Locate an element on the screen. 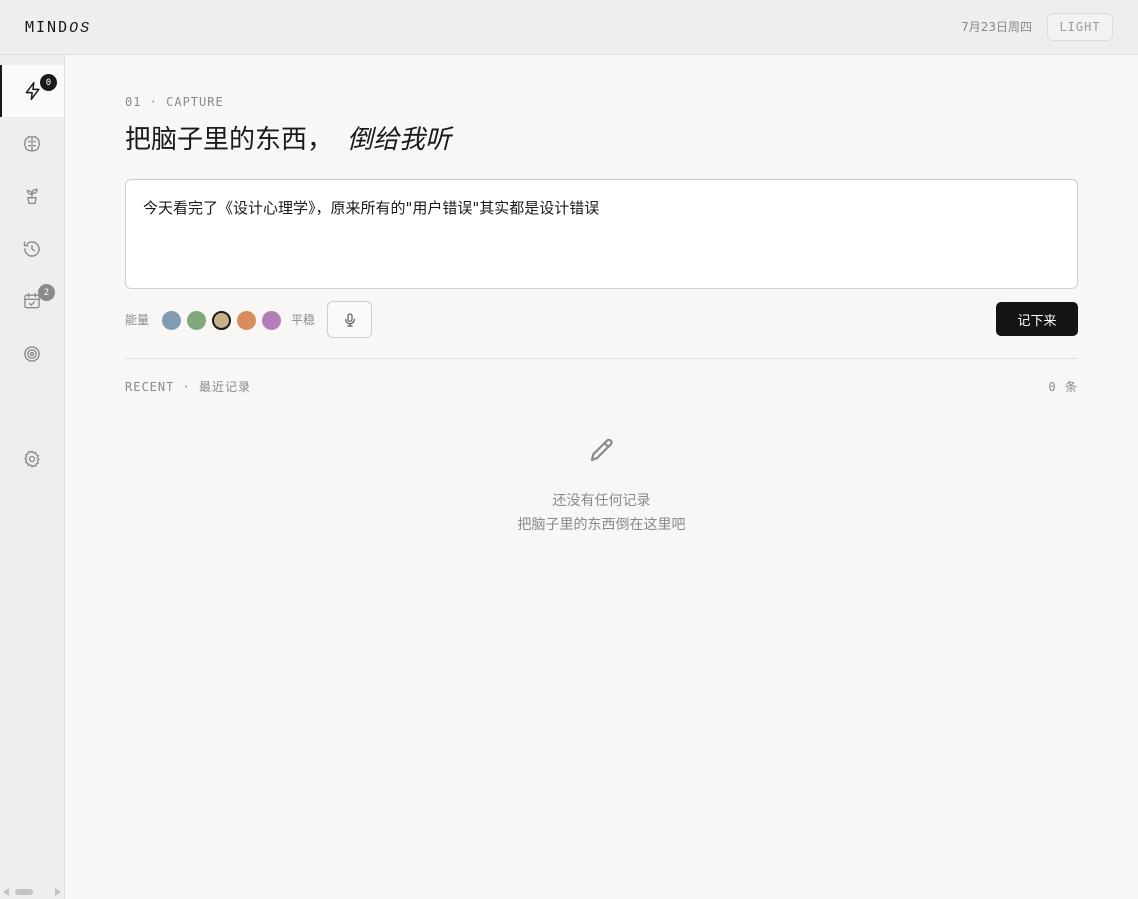 This screenshot has height=899, width=1138. sidebar-item-goals is located at coordinates (32, 354).